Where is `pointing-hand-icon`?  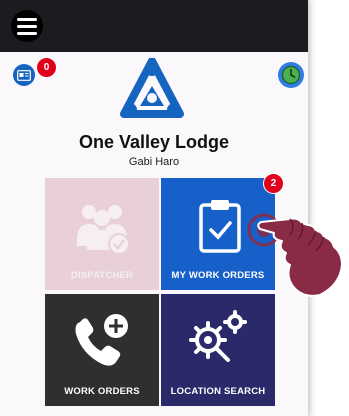 pointing-hand-icon is located at coordinates (295, 255).